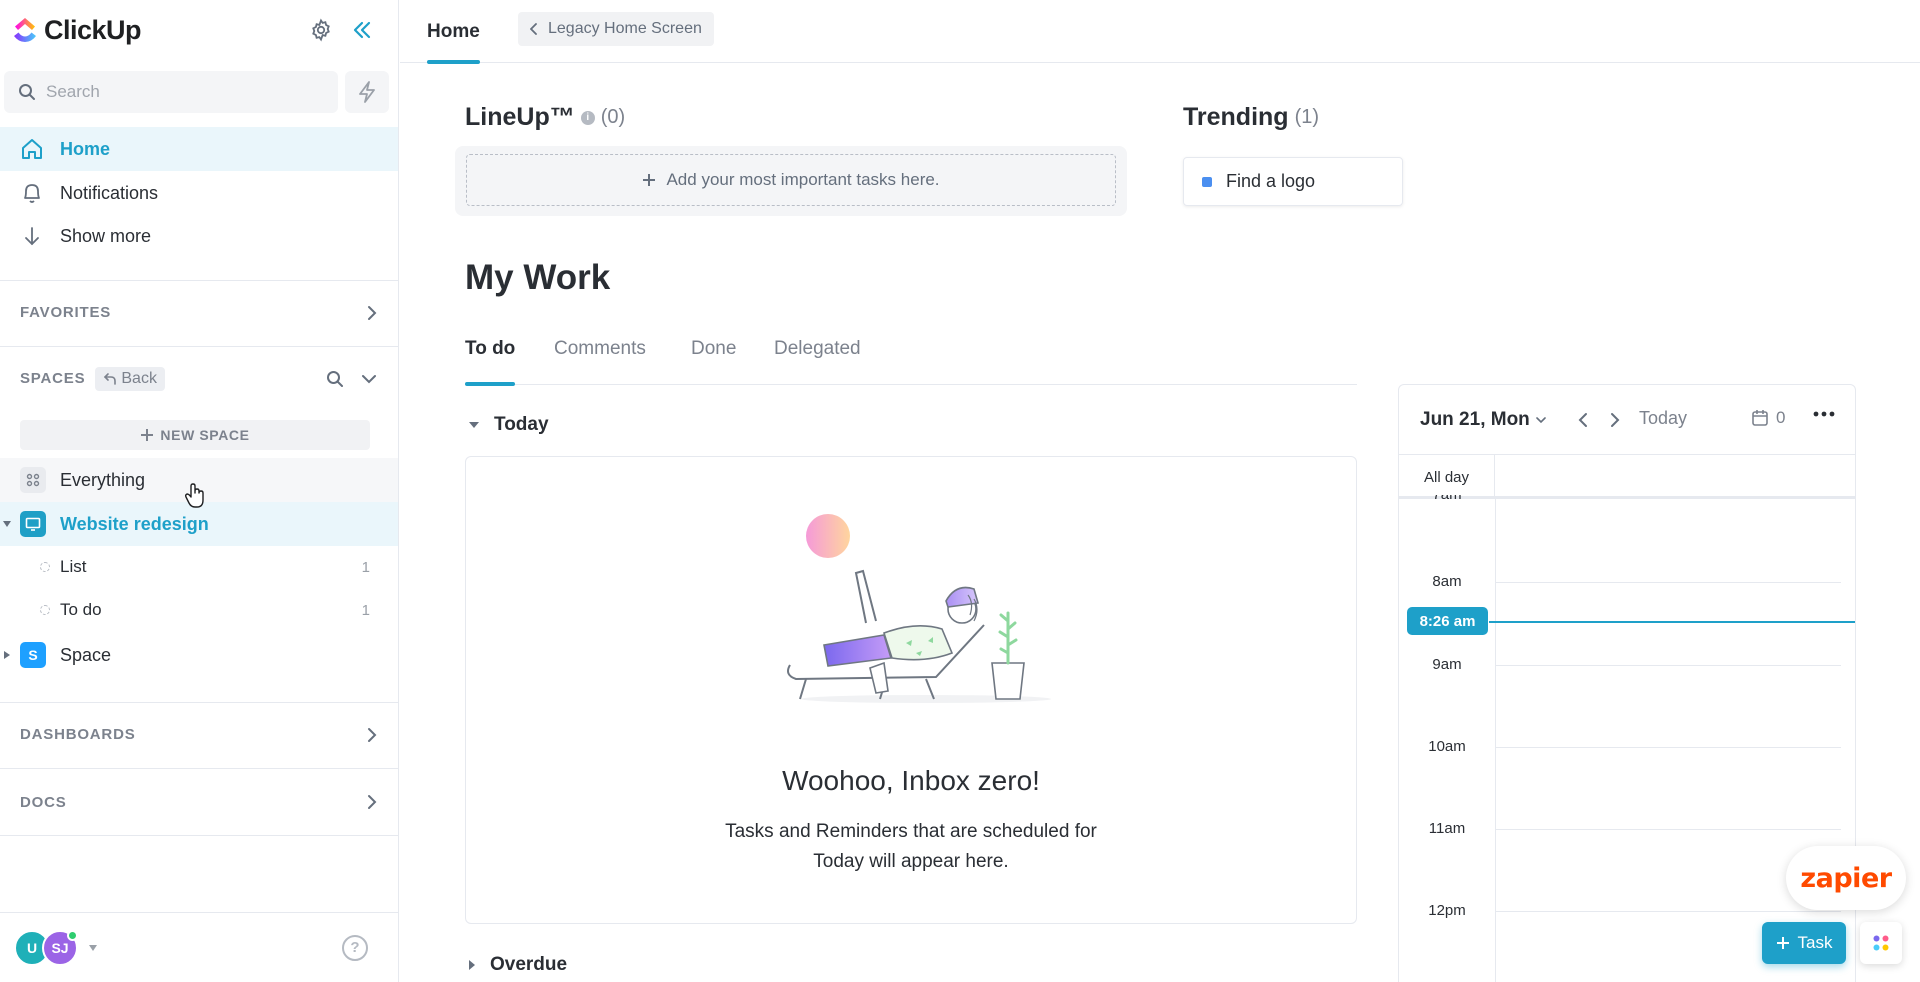  What do you see at coordinates (1627, 420) in the screenshot?
I see `calendar-header: Jun 21, Mon Today 0` at bounding box center [1627, 420].